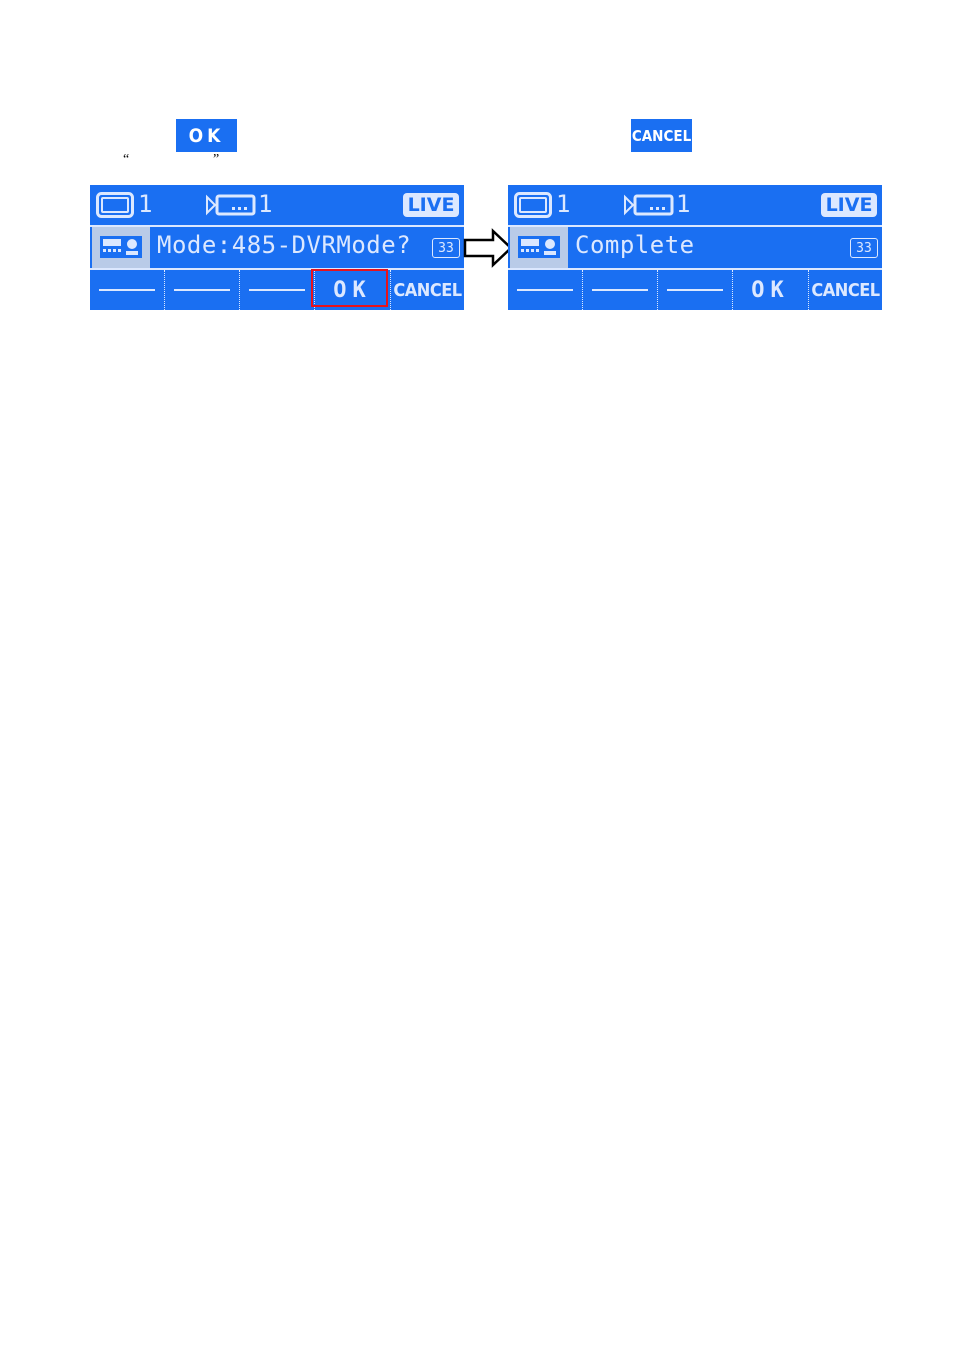  What do you see at coordinates (216, 159) in the screenshot?
I see `close-quote: ”` at bounding box center [216, 159].